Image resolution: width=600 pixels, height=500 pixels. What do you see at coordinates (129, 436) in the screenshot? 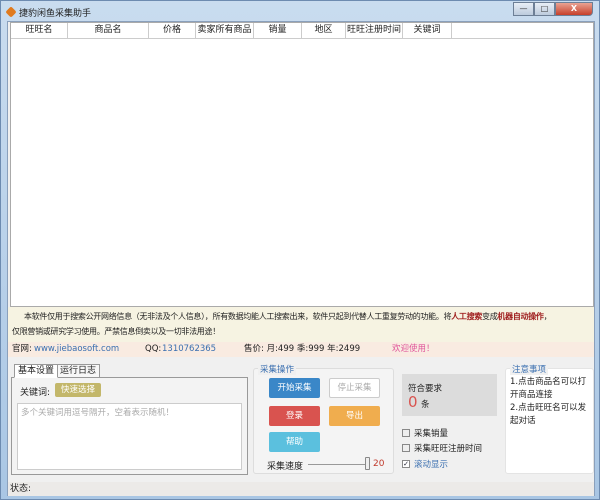
I see `keyword-input: 多个关键词用逗号隔开，空着表示随机！` at bounding box center [129, 436].